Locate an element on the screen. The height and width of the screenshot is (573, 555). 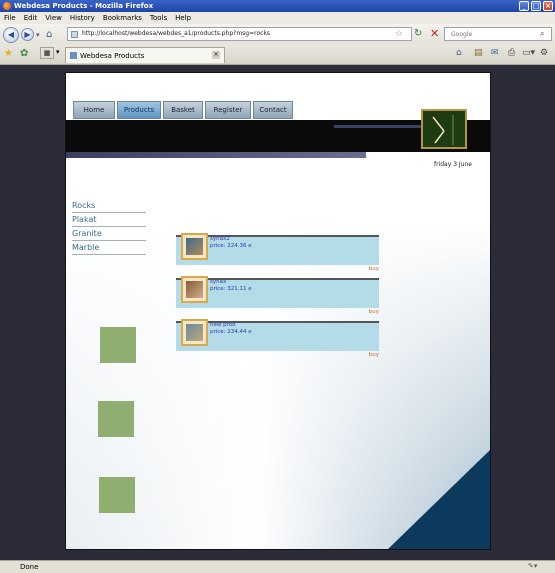
tab-list-icon: ▾ is located at coordinates (58, 52).